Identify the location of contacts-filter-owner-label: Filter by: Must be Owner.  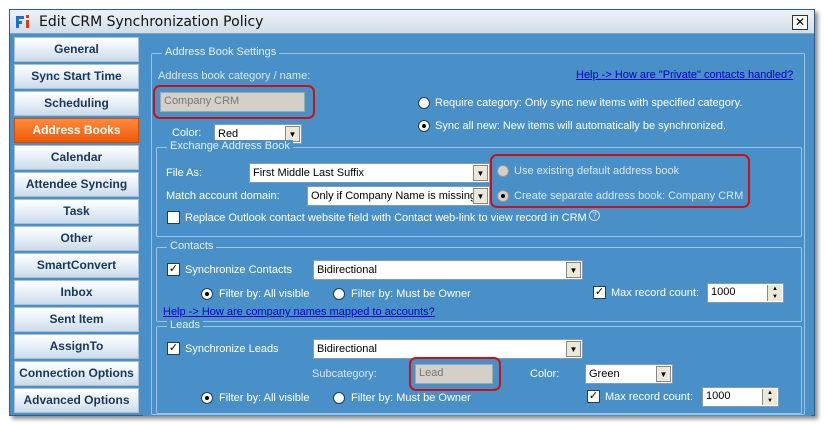
(411, 294).